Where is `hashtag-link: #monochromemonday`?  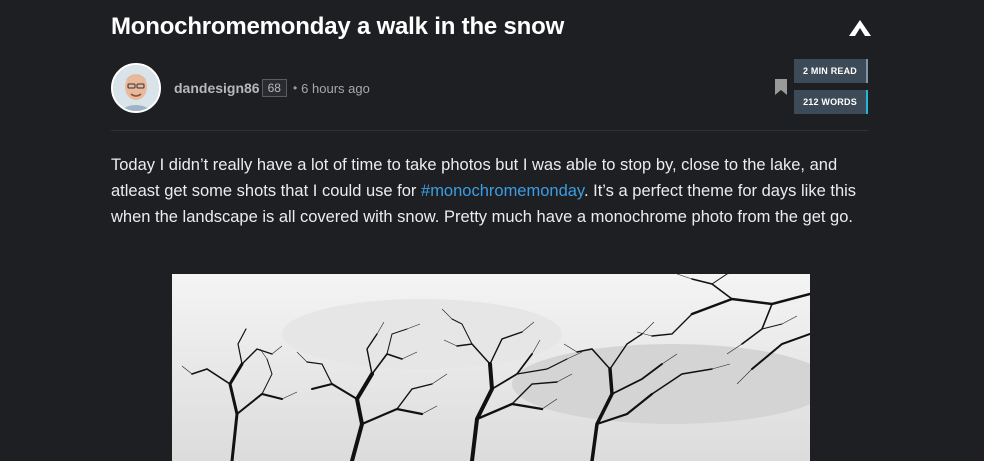
hashtag-link: #monochromemonday is located at coordinates (502, 191).